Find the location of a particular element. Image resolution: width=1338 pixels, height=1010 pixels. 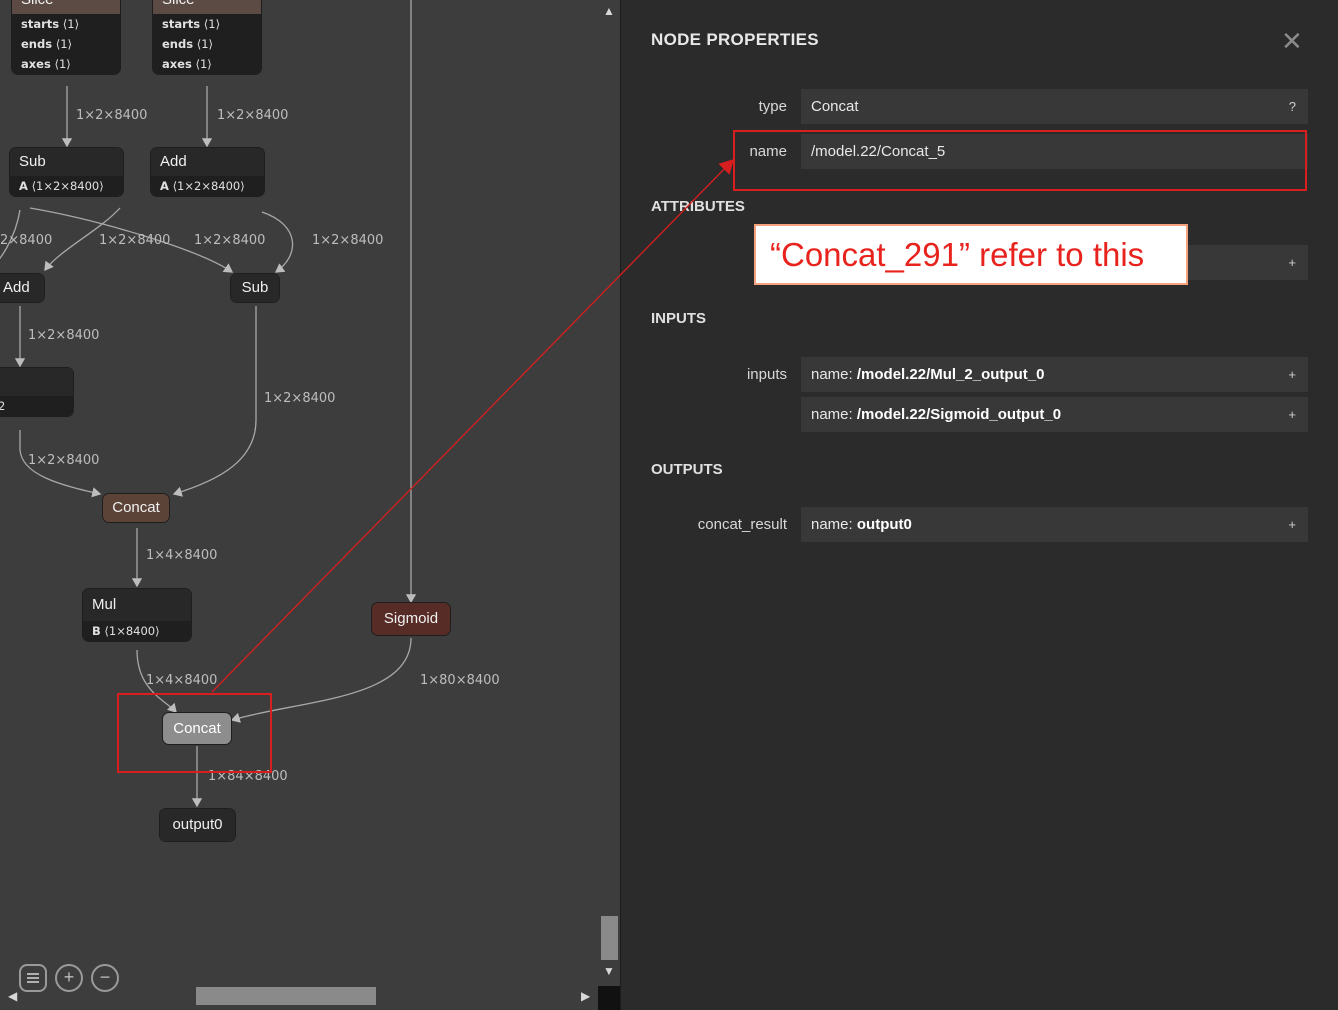

scrollbar-corner is located at coordinates (609, 998).